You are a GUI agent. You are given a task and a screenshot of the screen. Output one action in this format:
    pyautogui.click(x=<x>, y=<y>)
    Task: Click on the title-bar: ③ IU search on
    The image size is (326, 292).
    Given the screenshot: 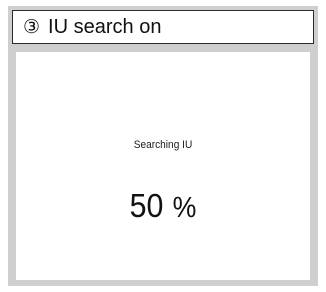 What is the action you would take?
    pyautogui.click(x=163, y=27)
    